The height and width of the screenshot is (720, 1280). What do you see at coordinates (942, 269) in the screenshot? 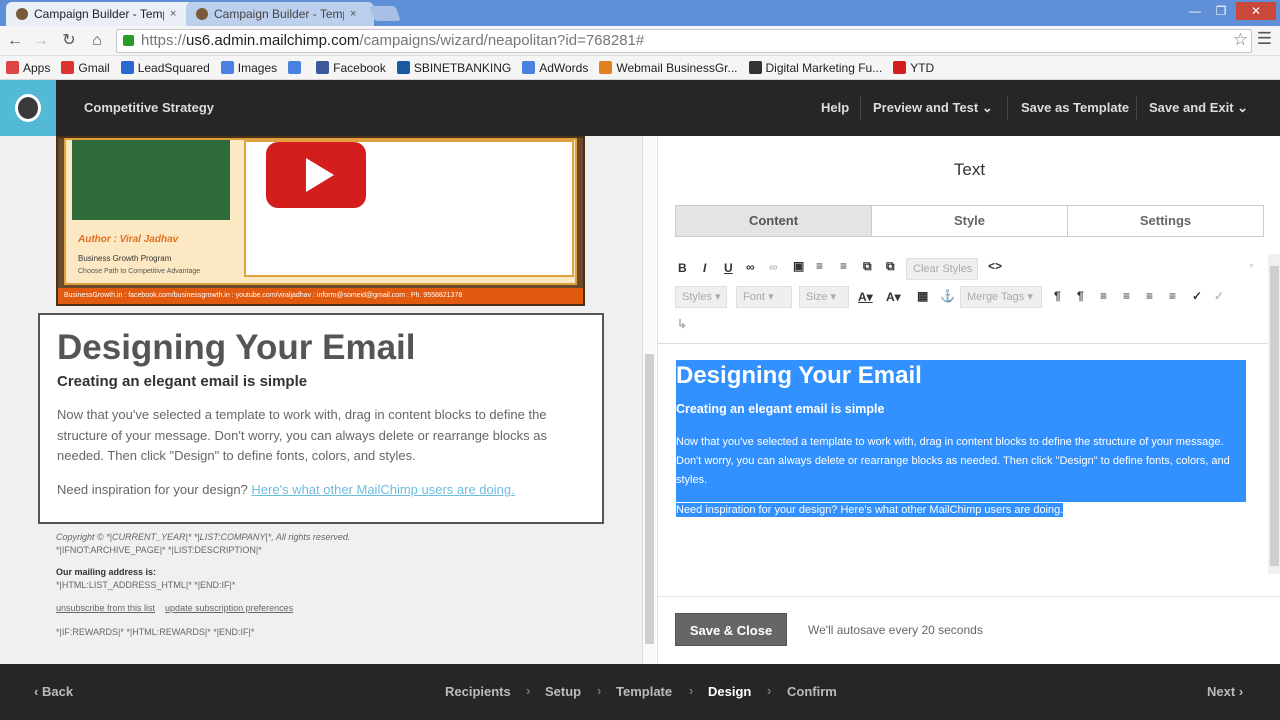
I see `clear-styles-button: Clear Styles` at bounding box center [942, 269].